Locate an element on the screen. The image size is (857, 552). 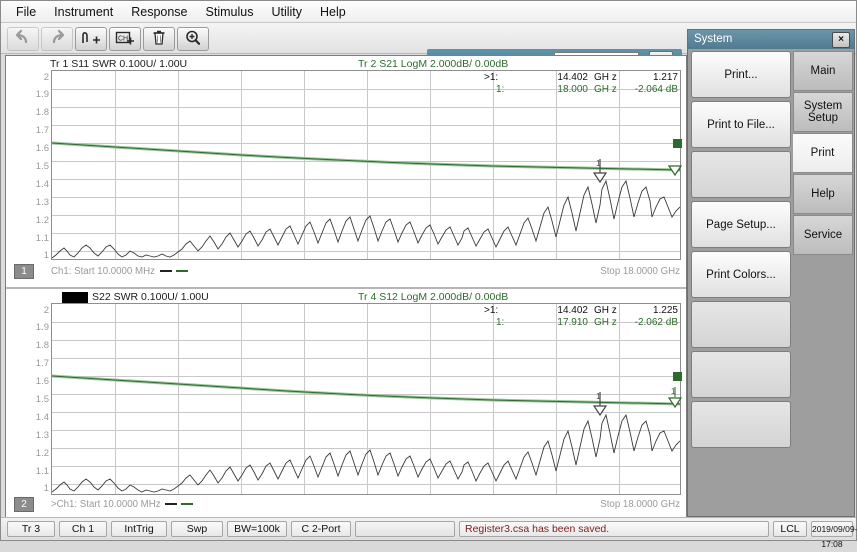
trace2-reference-marker is located at coordinates (677, 143).